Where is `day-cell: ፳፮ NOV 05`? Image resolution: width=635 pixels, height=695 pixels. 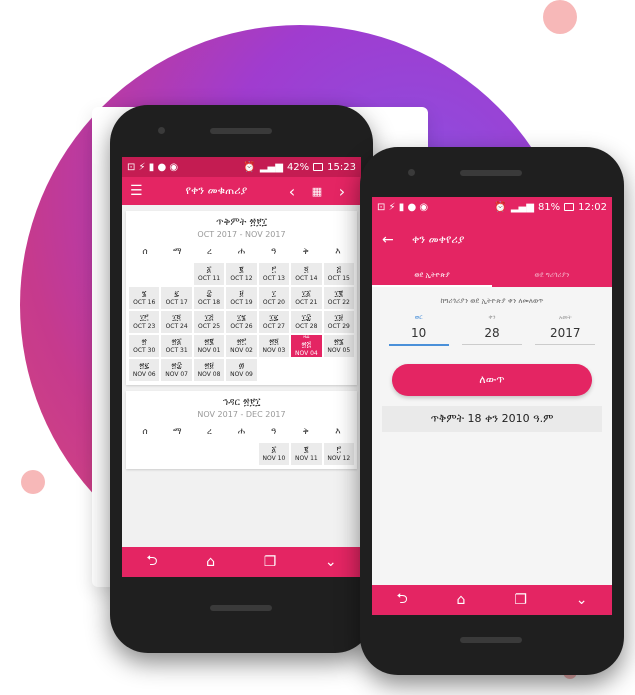
day-cell: ፳፮ NOV 05 is located at coordinates (338, 346).